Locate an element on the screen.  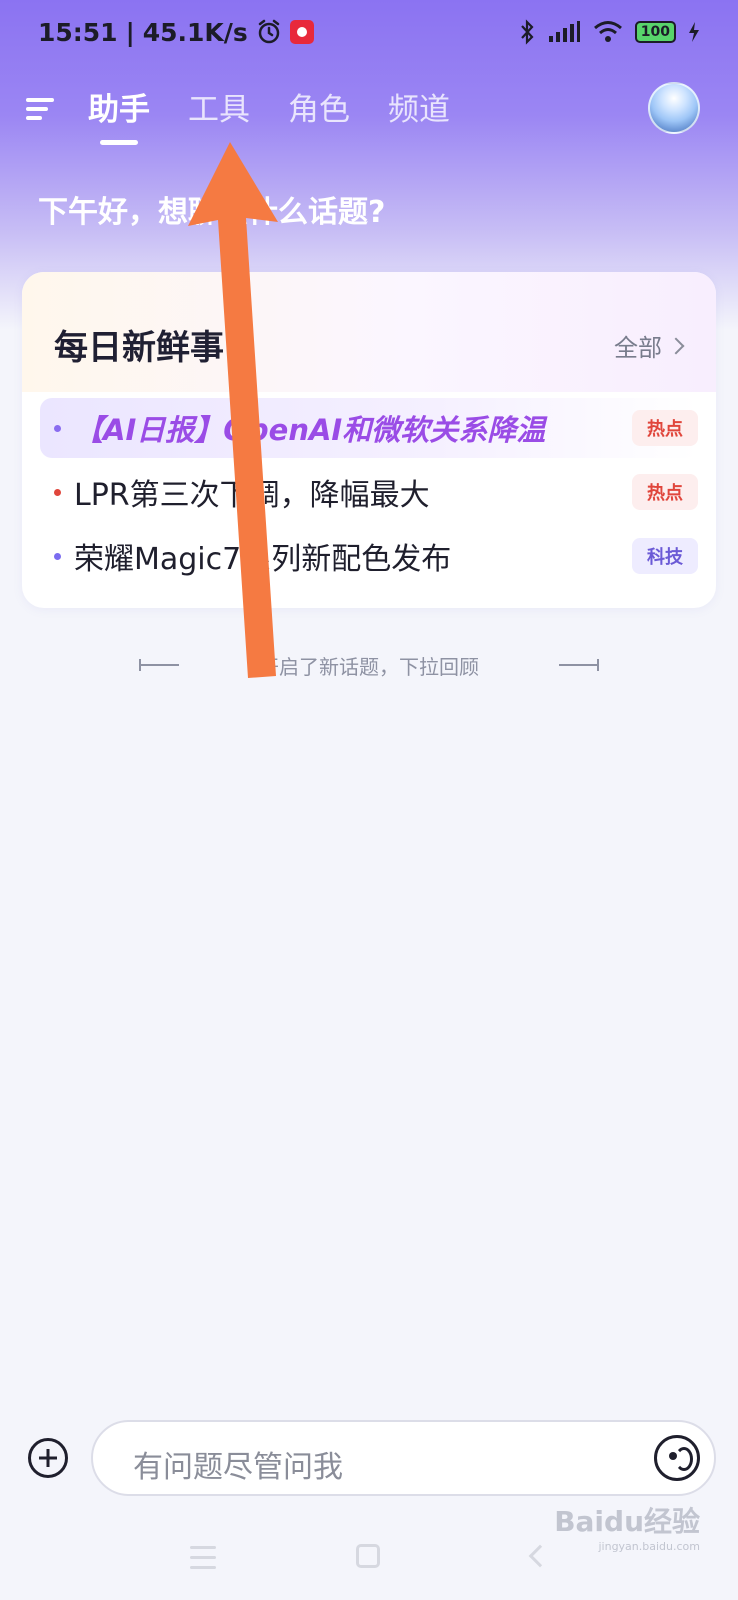
wifi-icon is located at coordinates (607, 31).